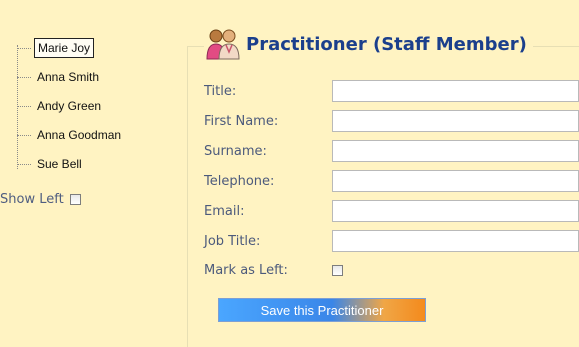  Describe the element at coordinates (69, 106) in the screenshot. I see `tree-item-label: Andy Green` at that location.